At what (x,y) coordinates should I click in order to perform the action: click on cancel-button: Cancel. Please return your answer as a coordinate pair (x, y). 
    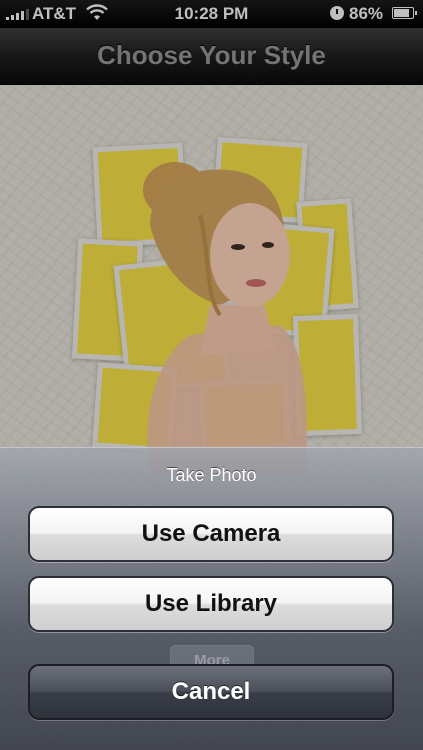
    Looking at the image, I should click on (211, 692).